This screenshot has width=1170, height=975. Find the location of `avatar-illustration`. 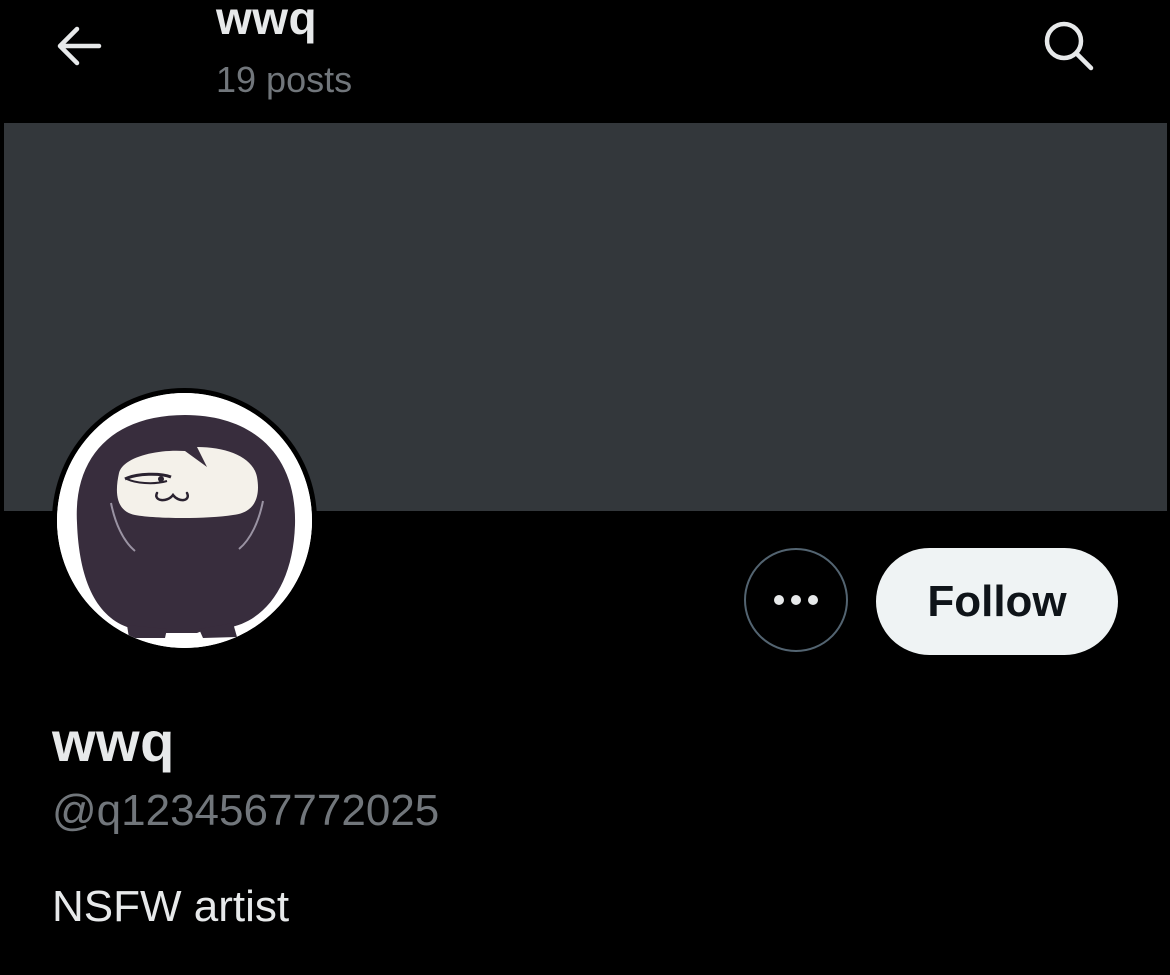

avatar-illustration is located at coordinates (184, 520).